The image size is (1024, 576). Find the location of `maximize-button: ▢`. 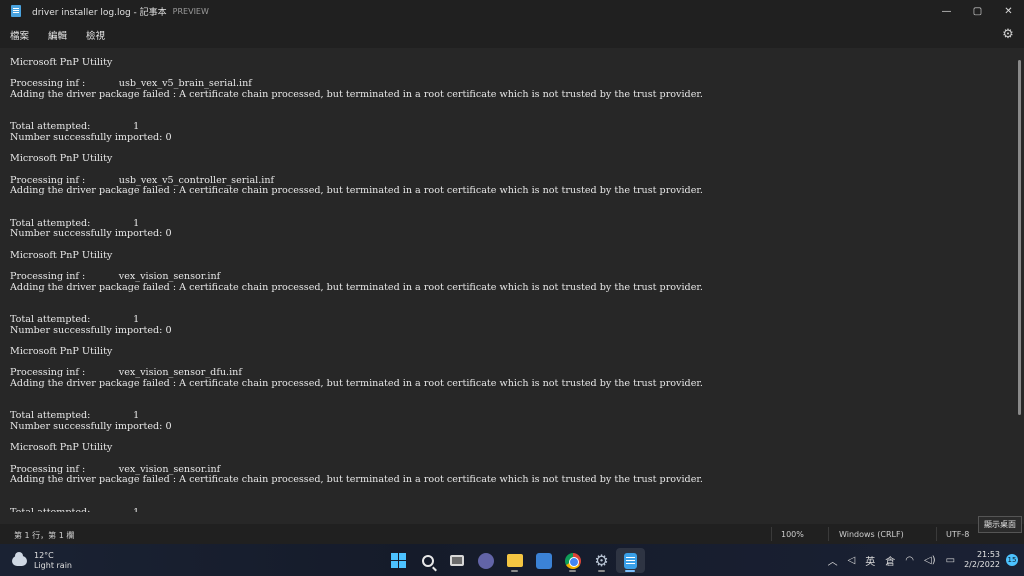

maximize-button: ▢ is located at coordinates (977, 11).